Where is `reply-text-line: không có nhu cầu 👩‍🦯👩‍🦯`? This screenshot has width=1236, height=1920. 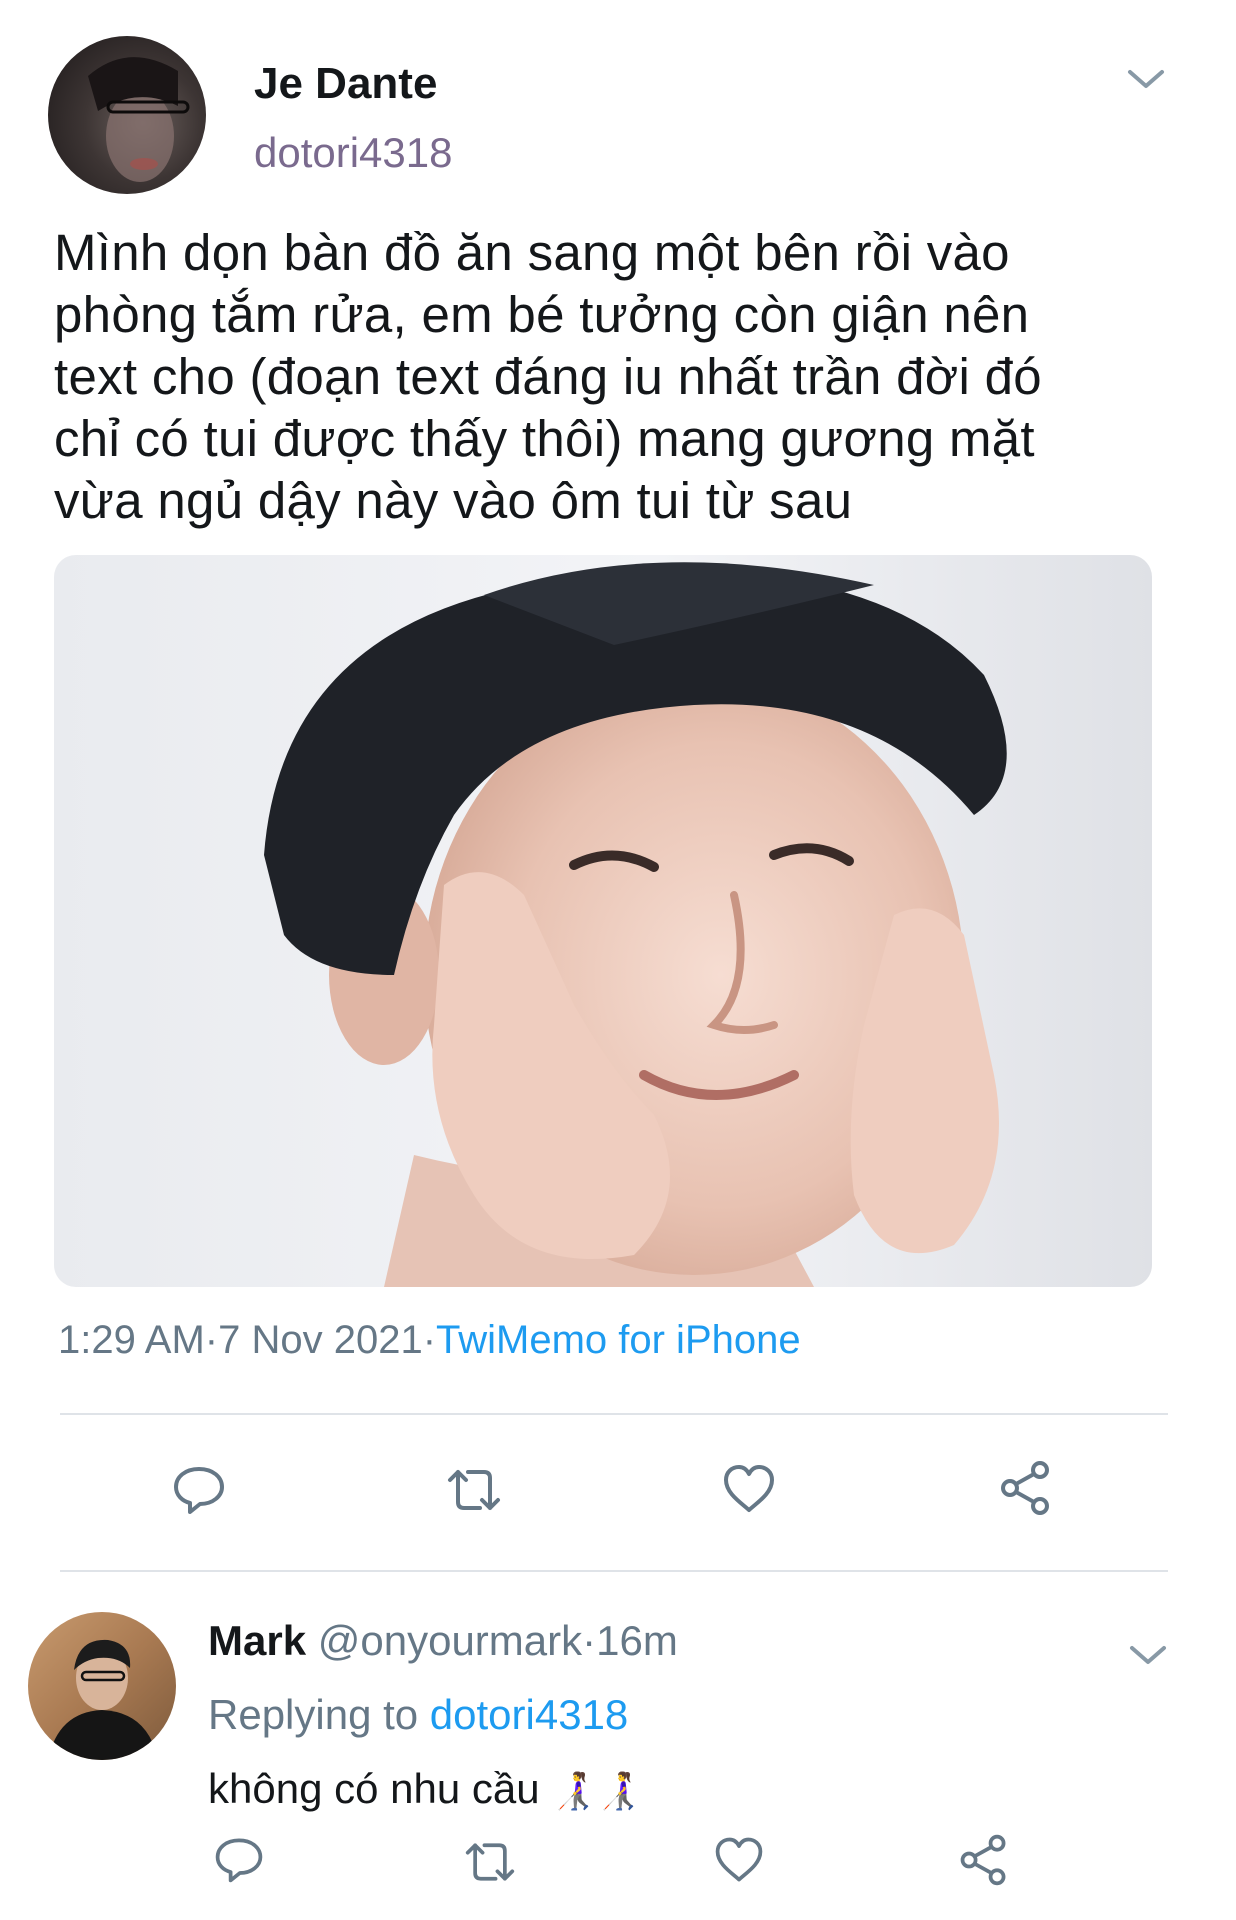 reply-text-line: không có nhu cầu 👩‍🦯👩‍🦯 is located at coordinates (424, 1789).